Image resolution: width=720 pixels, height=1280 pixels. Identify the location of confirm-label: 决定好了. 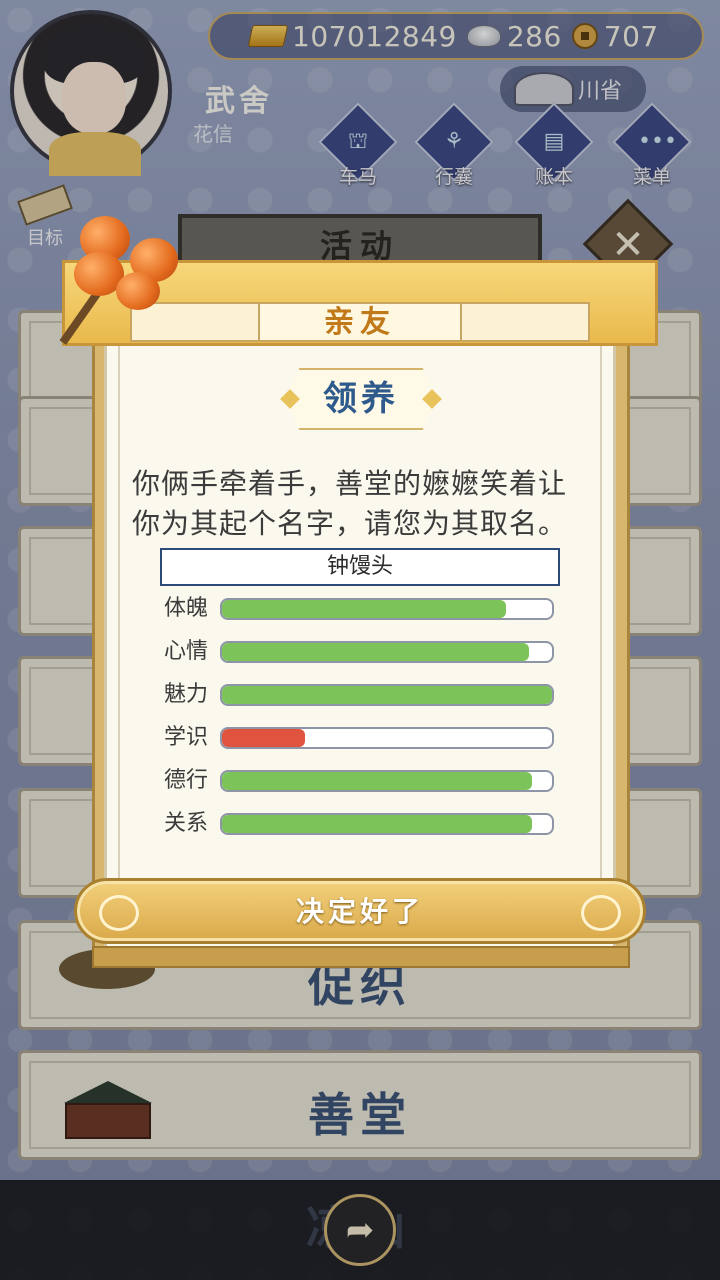
(359, 911).